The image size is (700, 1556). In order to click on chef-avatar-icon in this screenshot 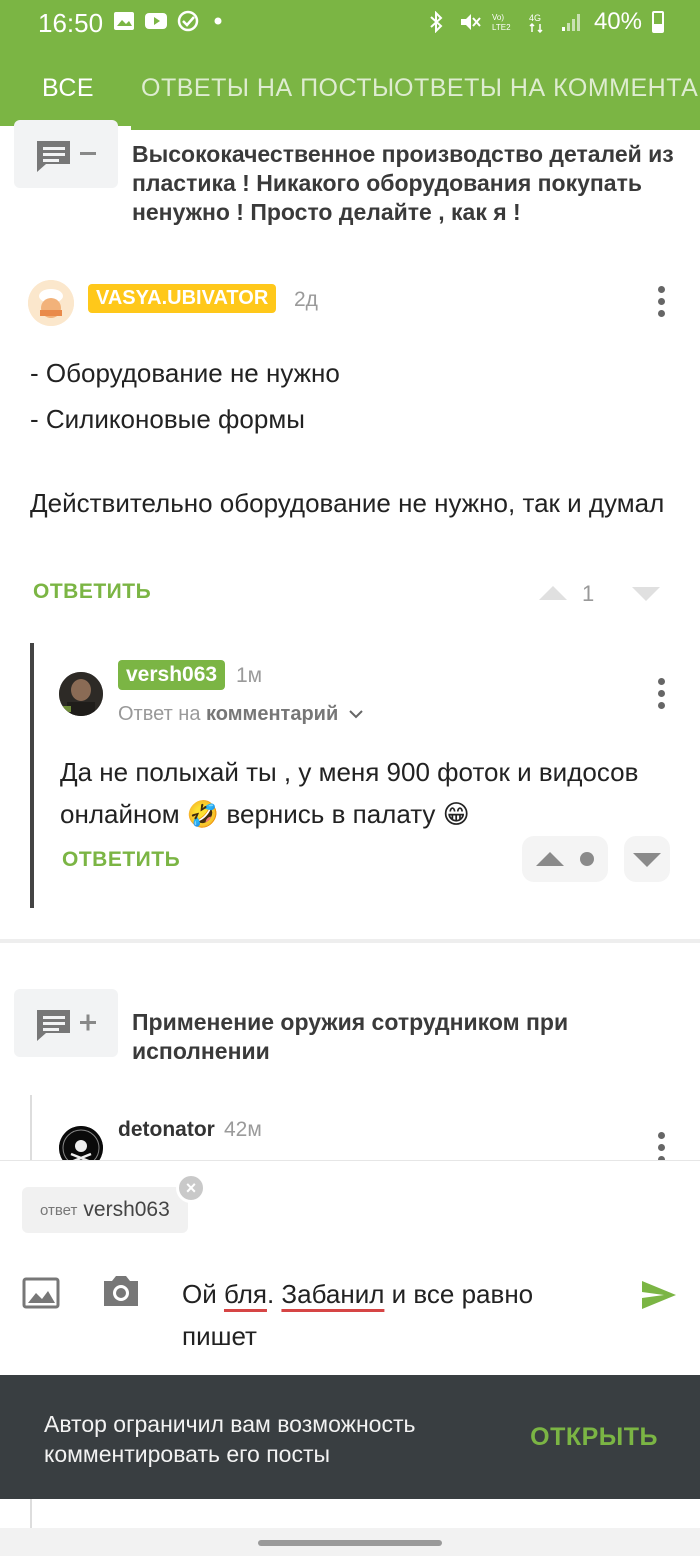, I will do `click(51, 303)`.